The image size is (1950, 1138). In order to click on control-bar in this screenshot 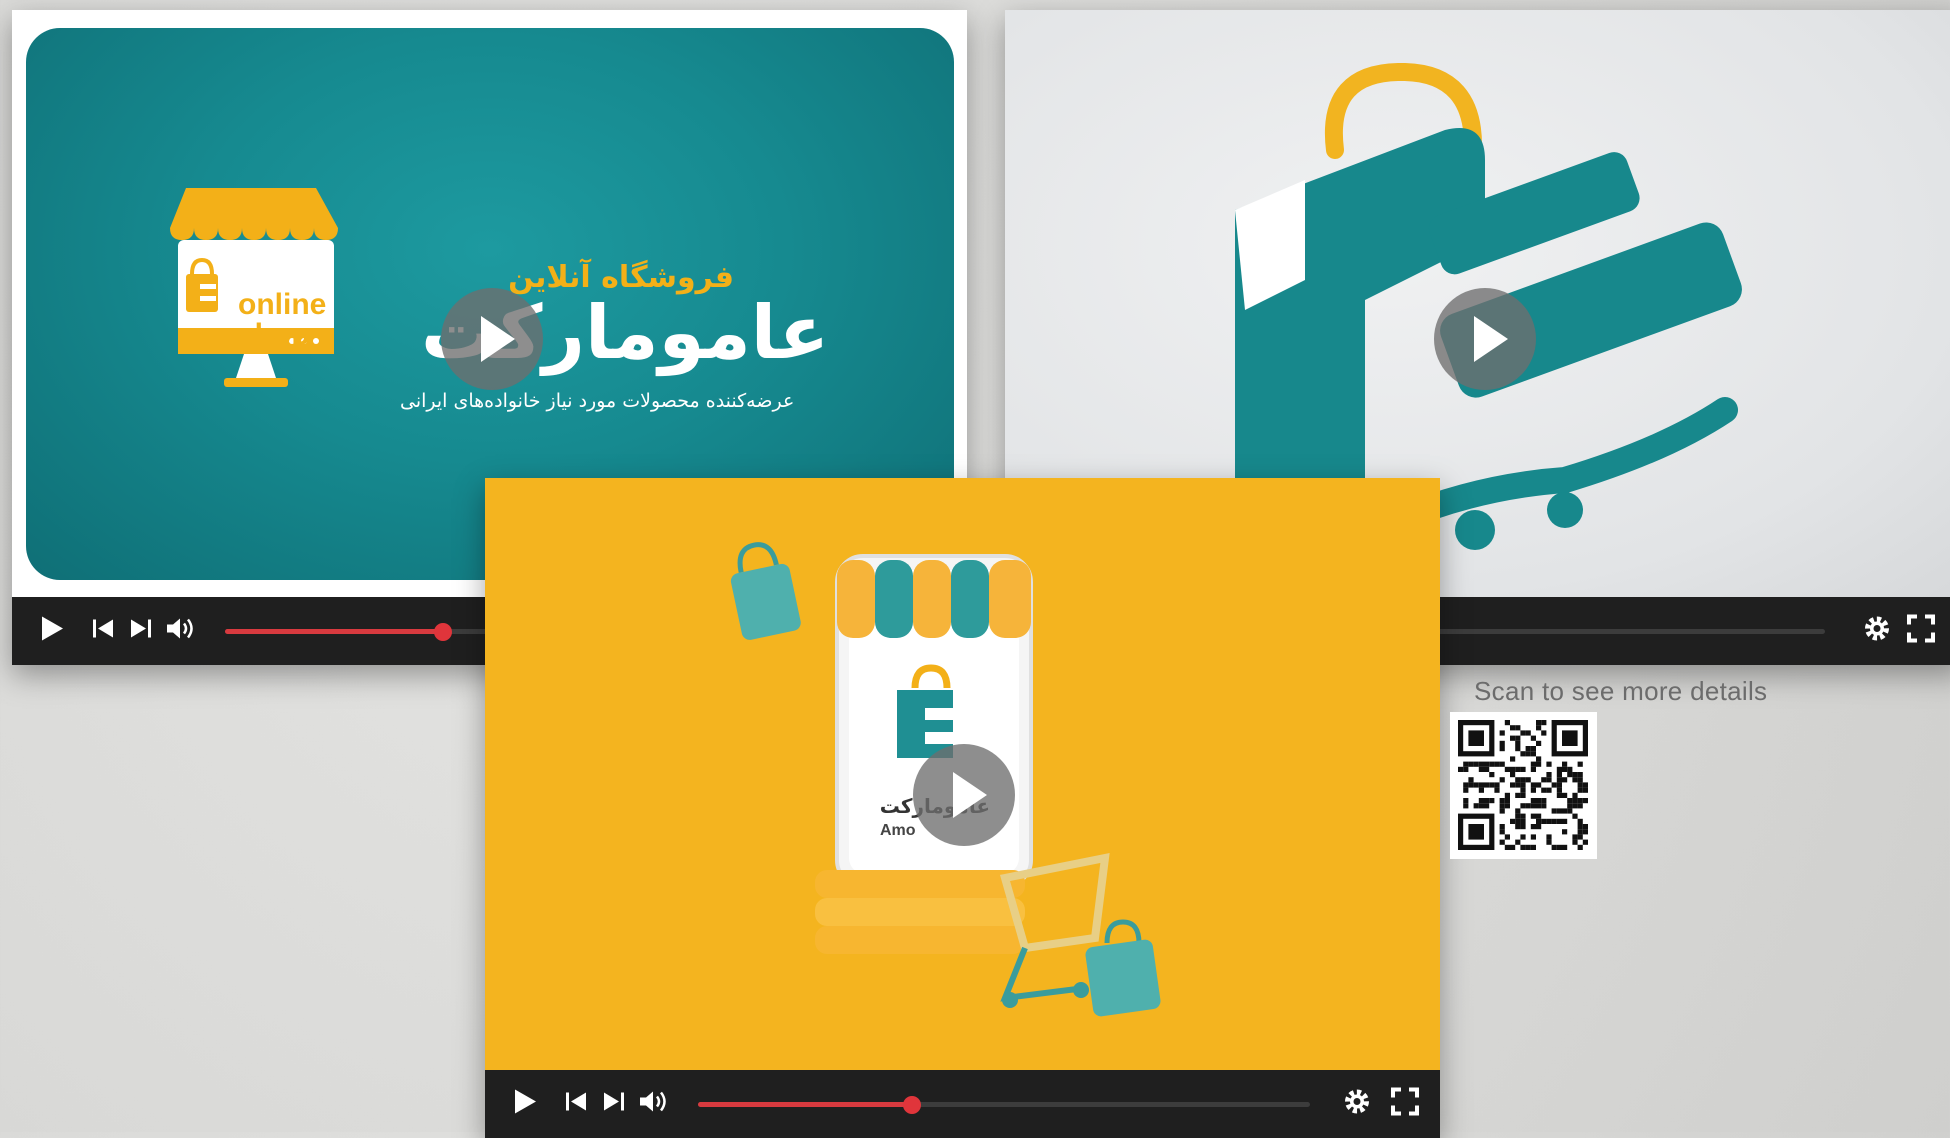, I will do `click(962, 1104)`.